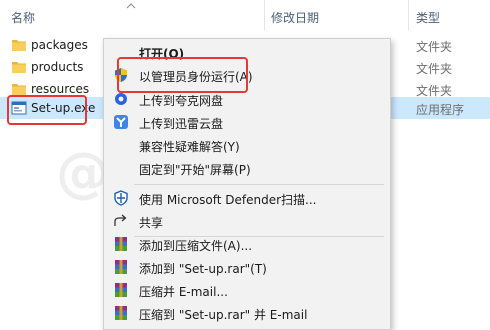 The image size is (490, 330). I want to click on menu-item-upload-xunlei: 上传到迅雷云盘, so click(247, 122).